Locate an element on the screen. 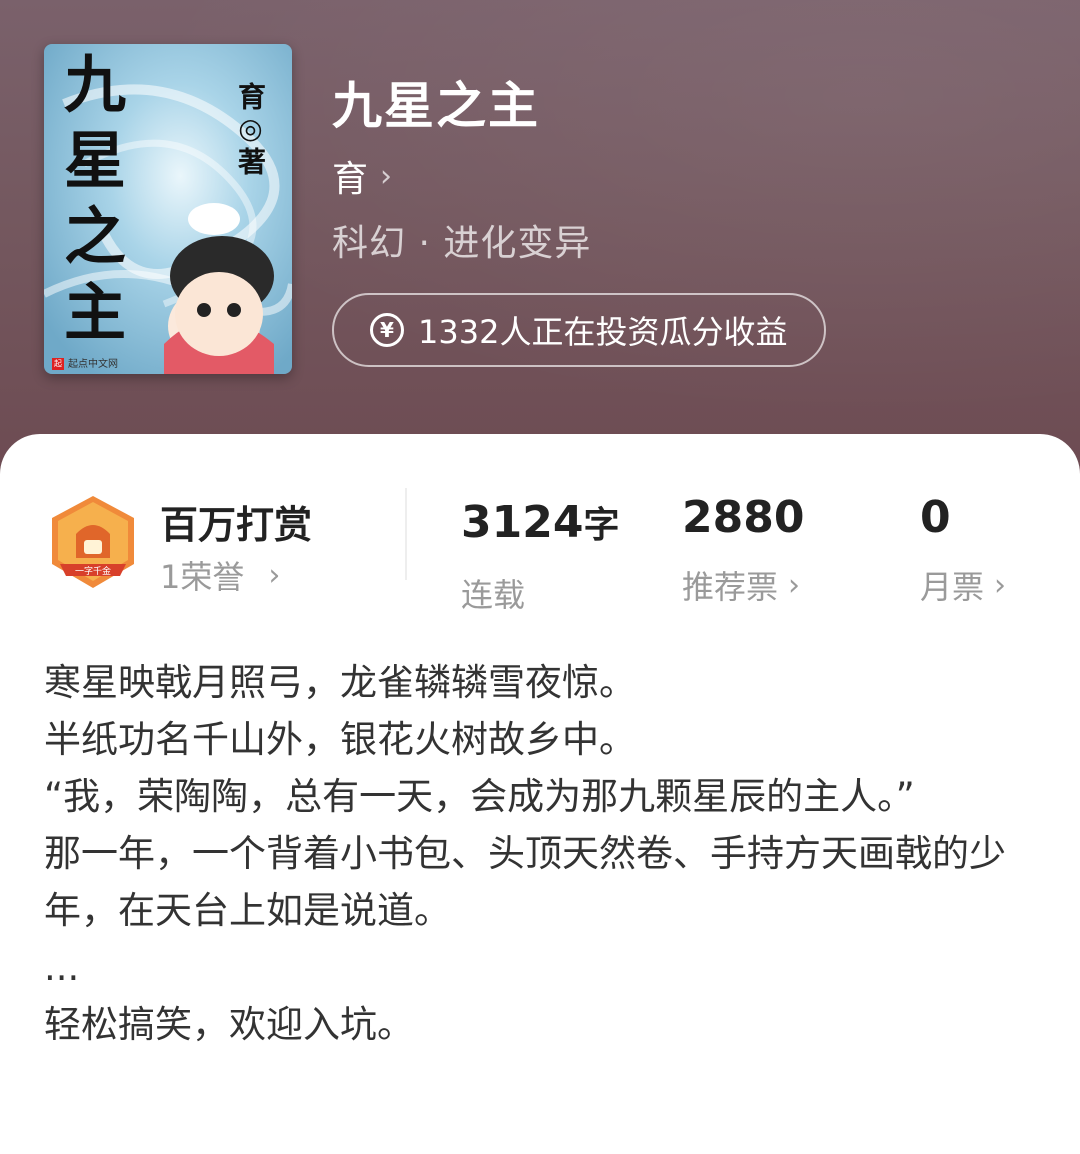 This screenshot has width=1080, height=1154. cover-title-char: 九 is located at coordinates (94, 84).